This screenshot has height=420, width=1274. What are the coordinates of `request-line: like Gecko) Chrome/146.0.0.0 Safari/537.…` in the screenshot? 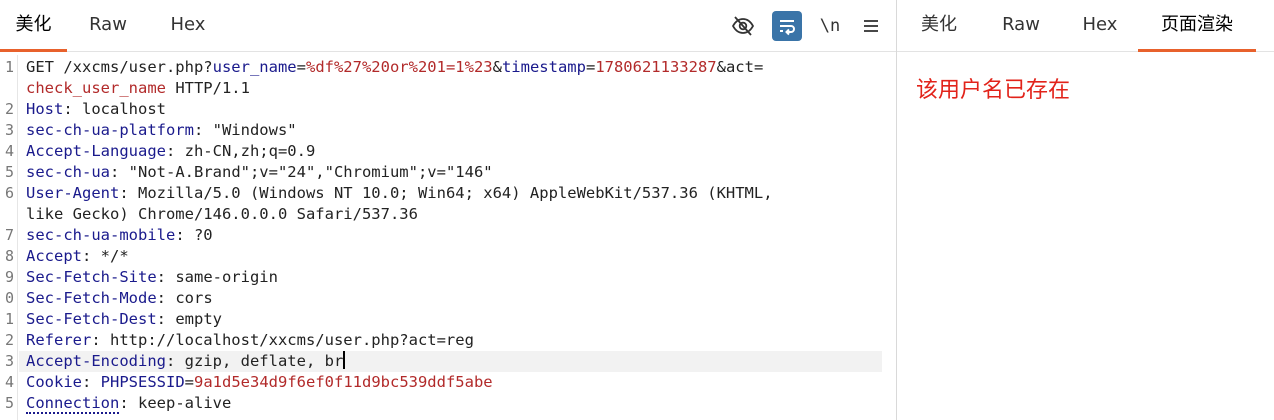 It's located at (454, 214).